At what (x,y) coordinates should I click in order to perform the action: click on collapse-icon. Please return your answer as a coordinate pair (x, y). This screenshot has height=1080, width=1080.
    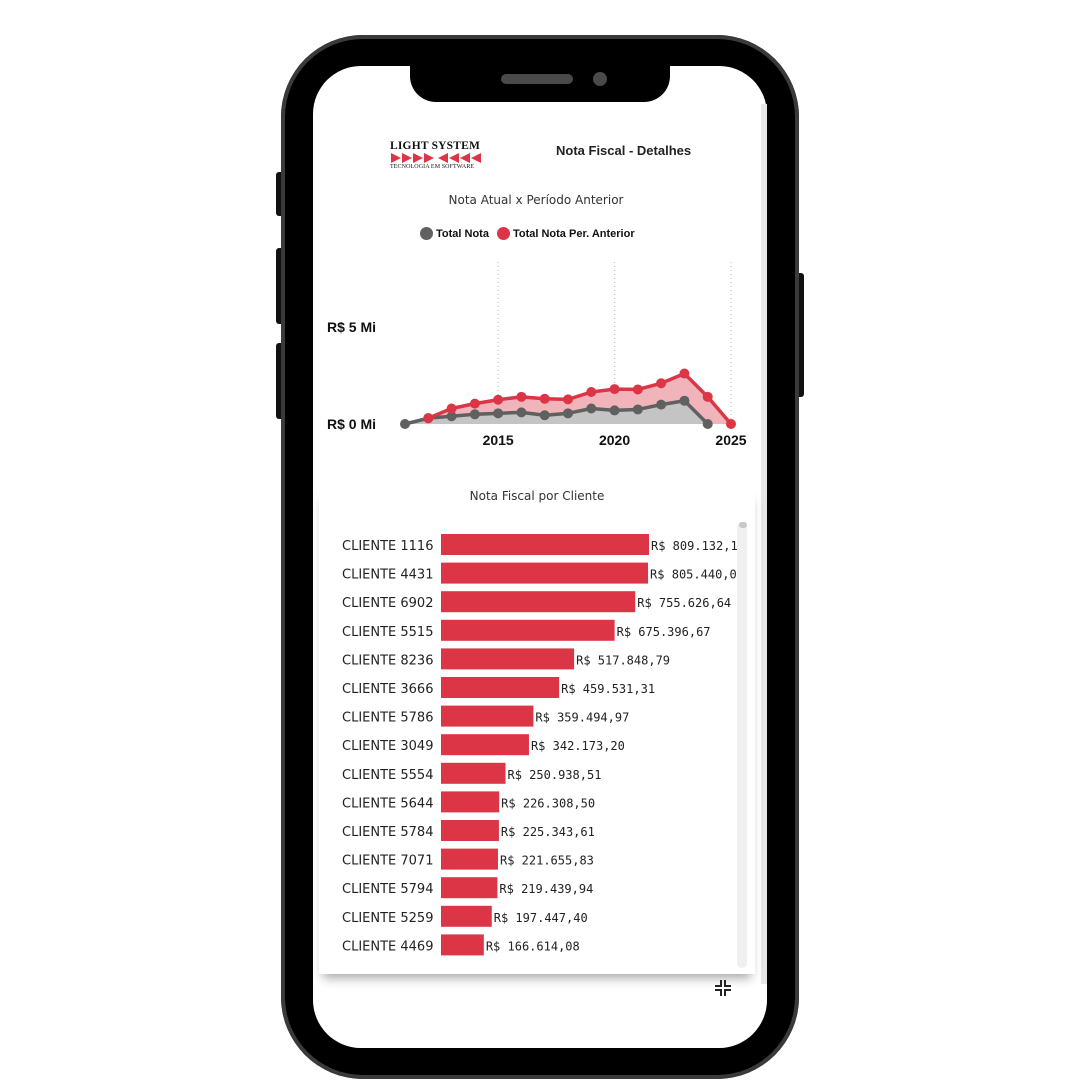
    Looking at the image, I should click on (723, 988).